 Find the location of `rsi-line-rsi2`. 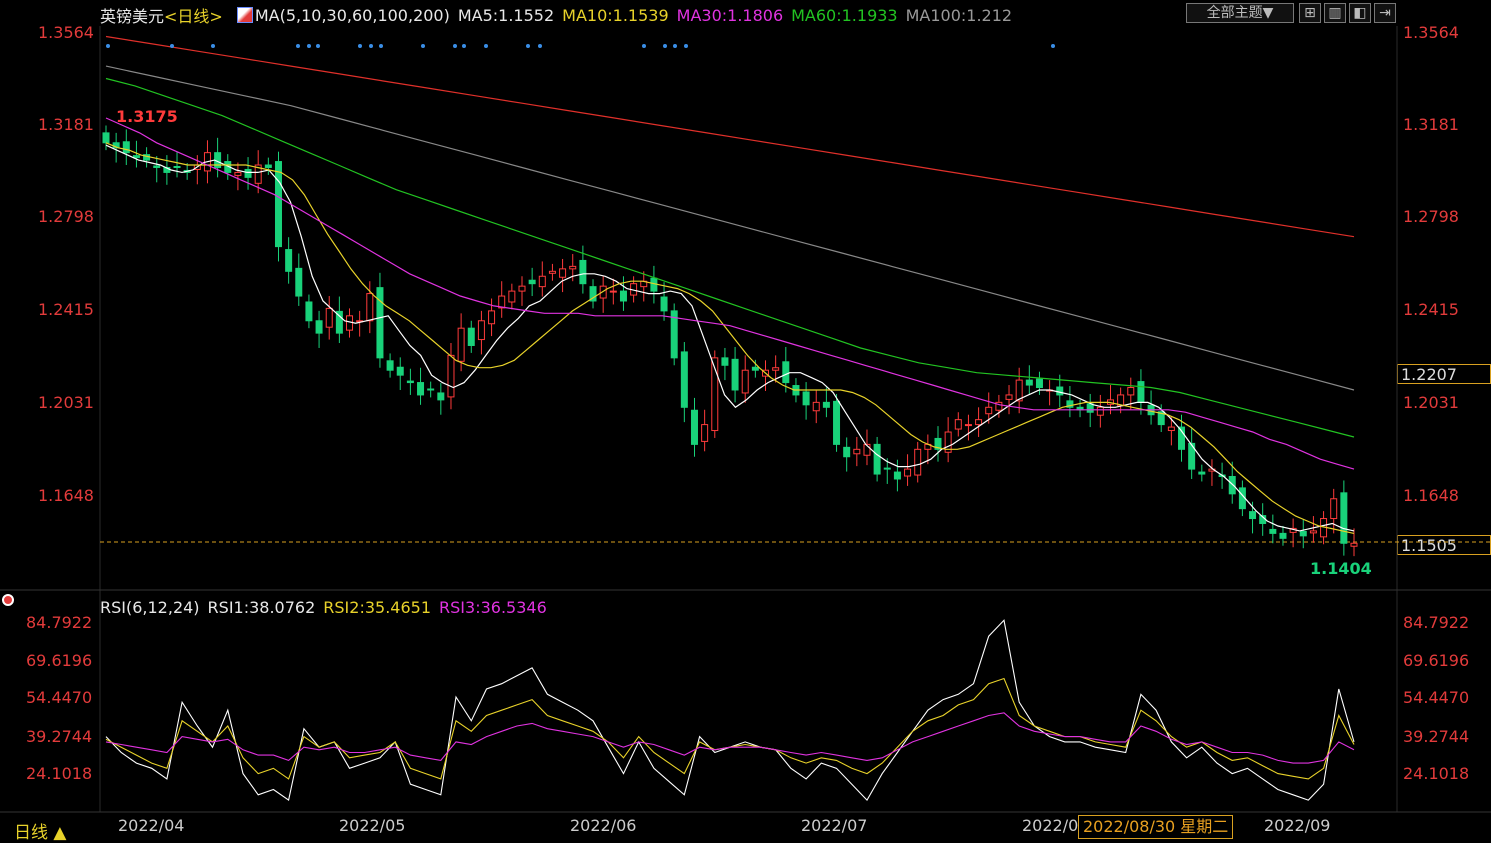

rsi-line-rsi2 is located at coordinates (730, 728).